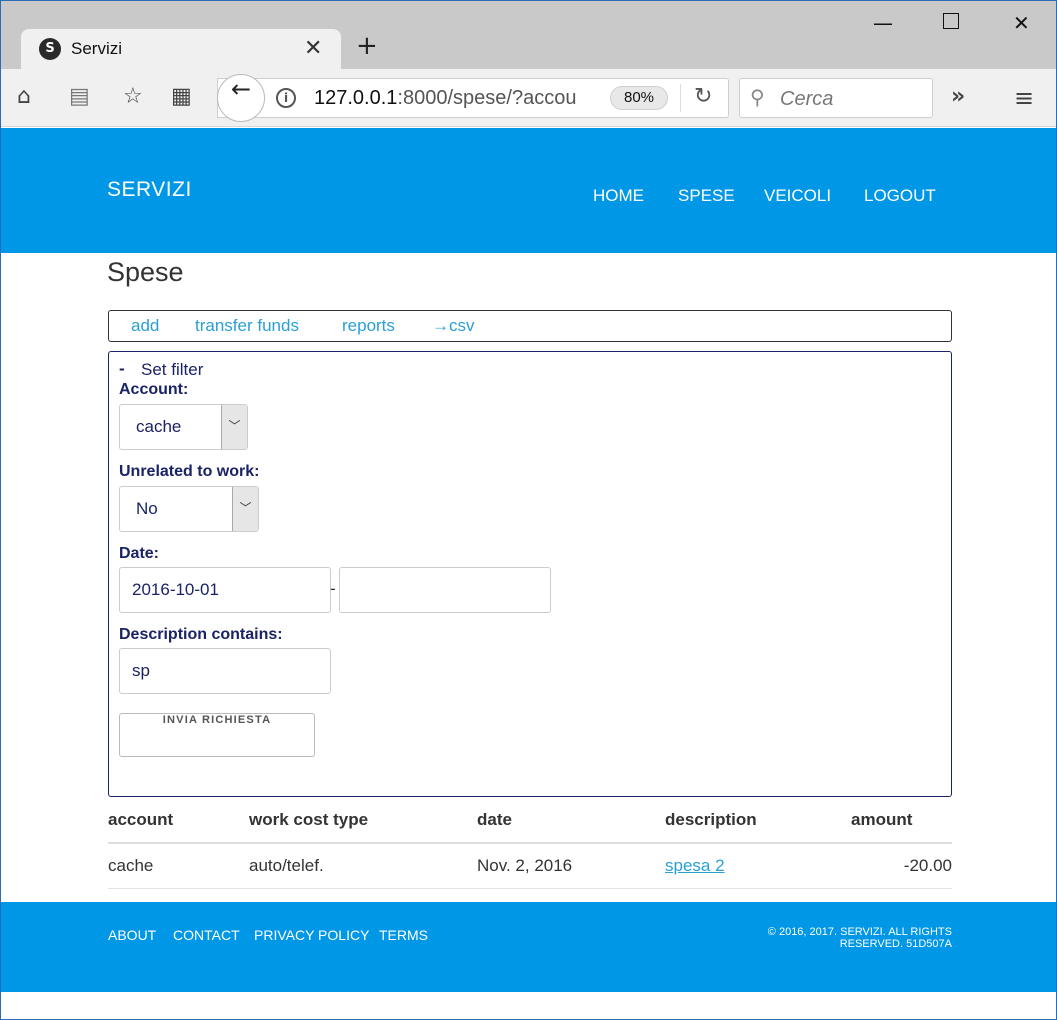 The height and width of the screenshot is (1020, 1057). I want to click on table-row-divider, so click(530, 888).